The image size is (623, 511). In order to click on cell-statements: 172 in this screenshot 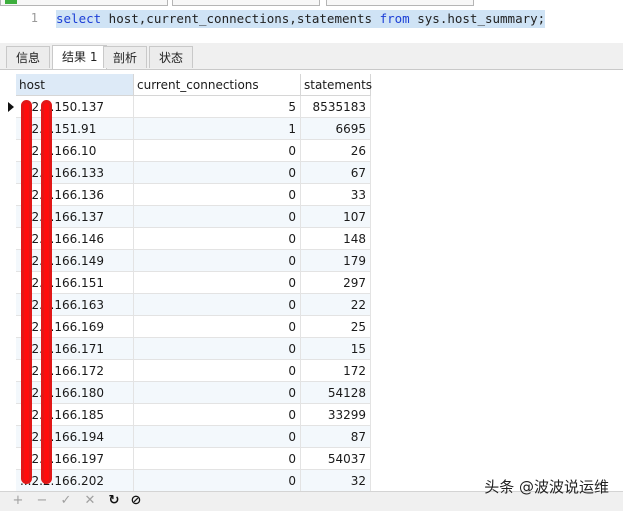, I will do `click(336, 371)`.